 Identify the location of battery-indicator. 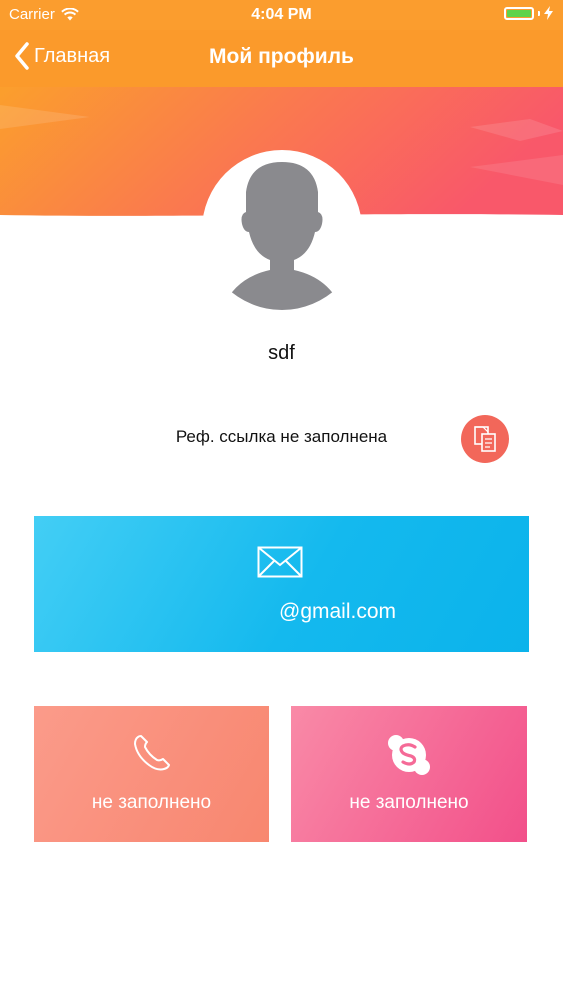
(528, 13).